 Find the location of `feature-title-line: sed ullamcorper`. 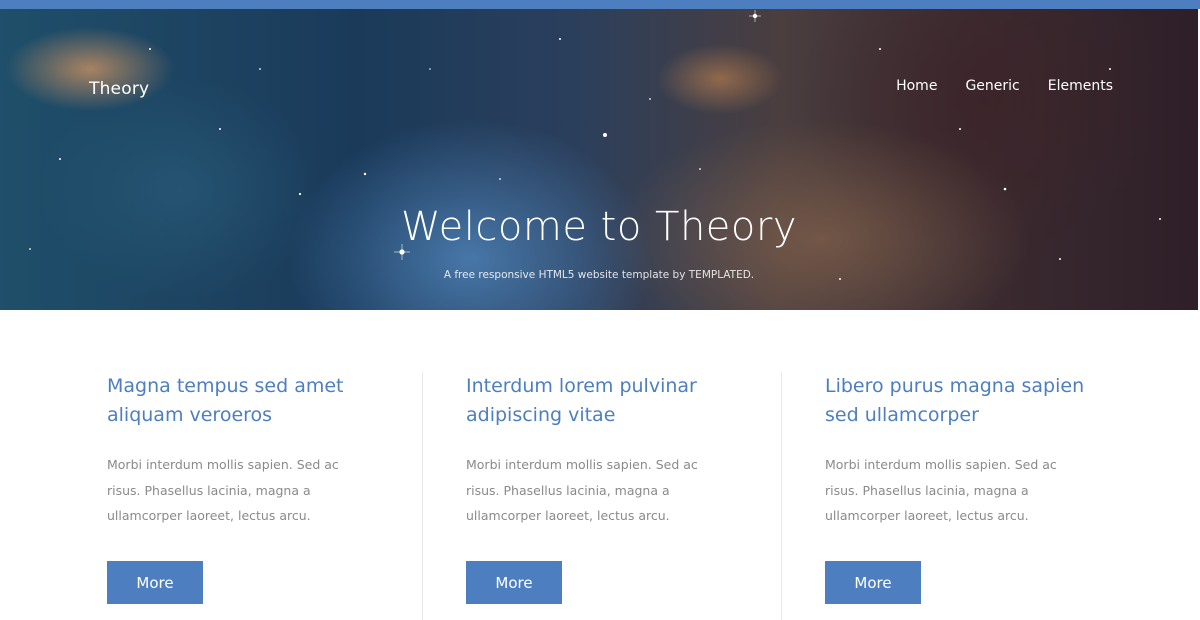

feature-title-line: sed ullamcorper is located at coordinates (902, 415).